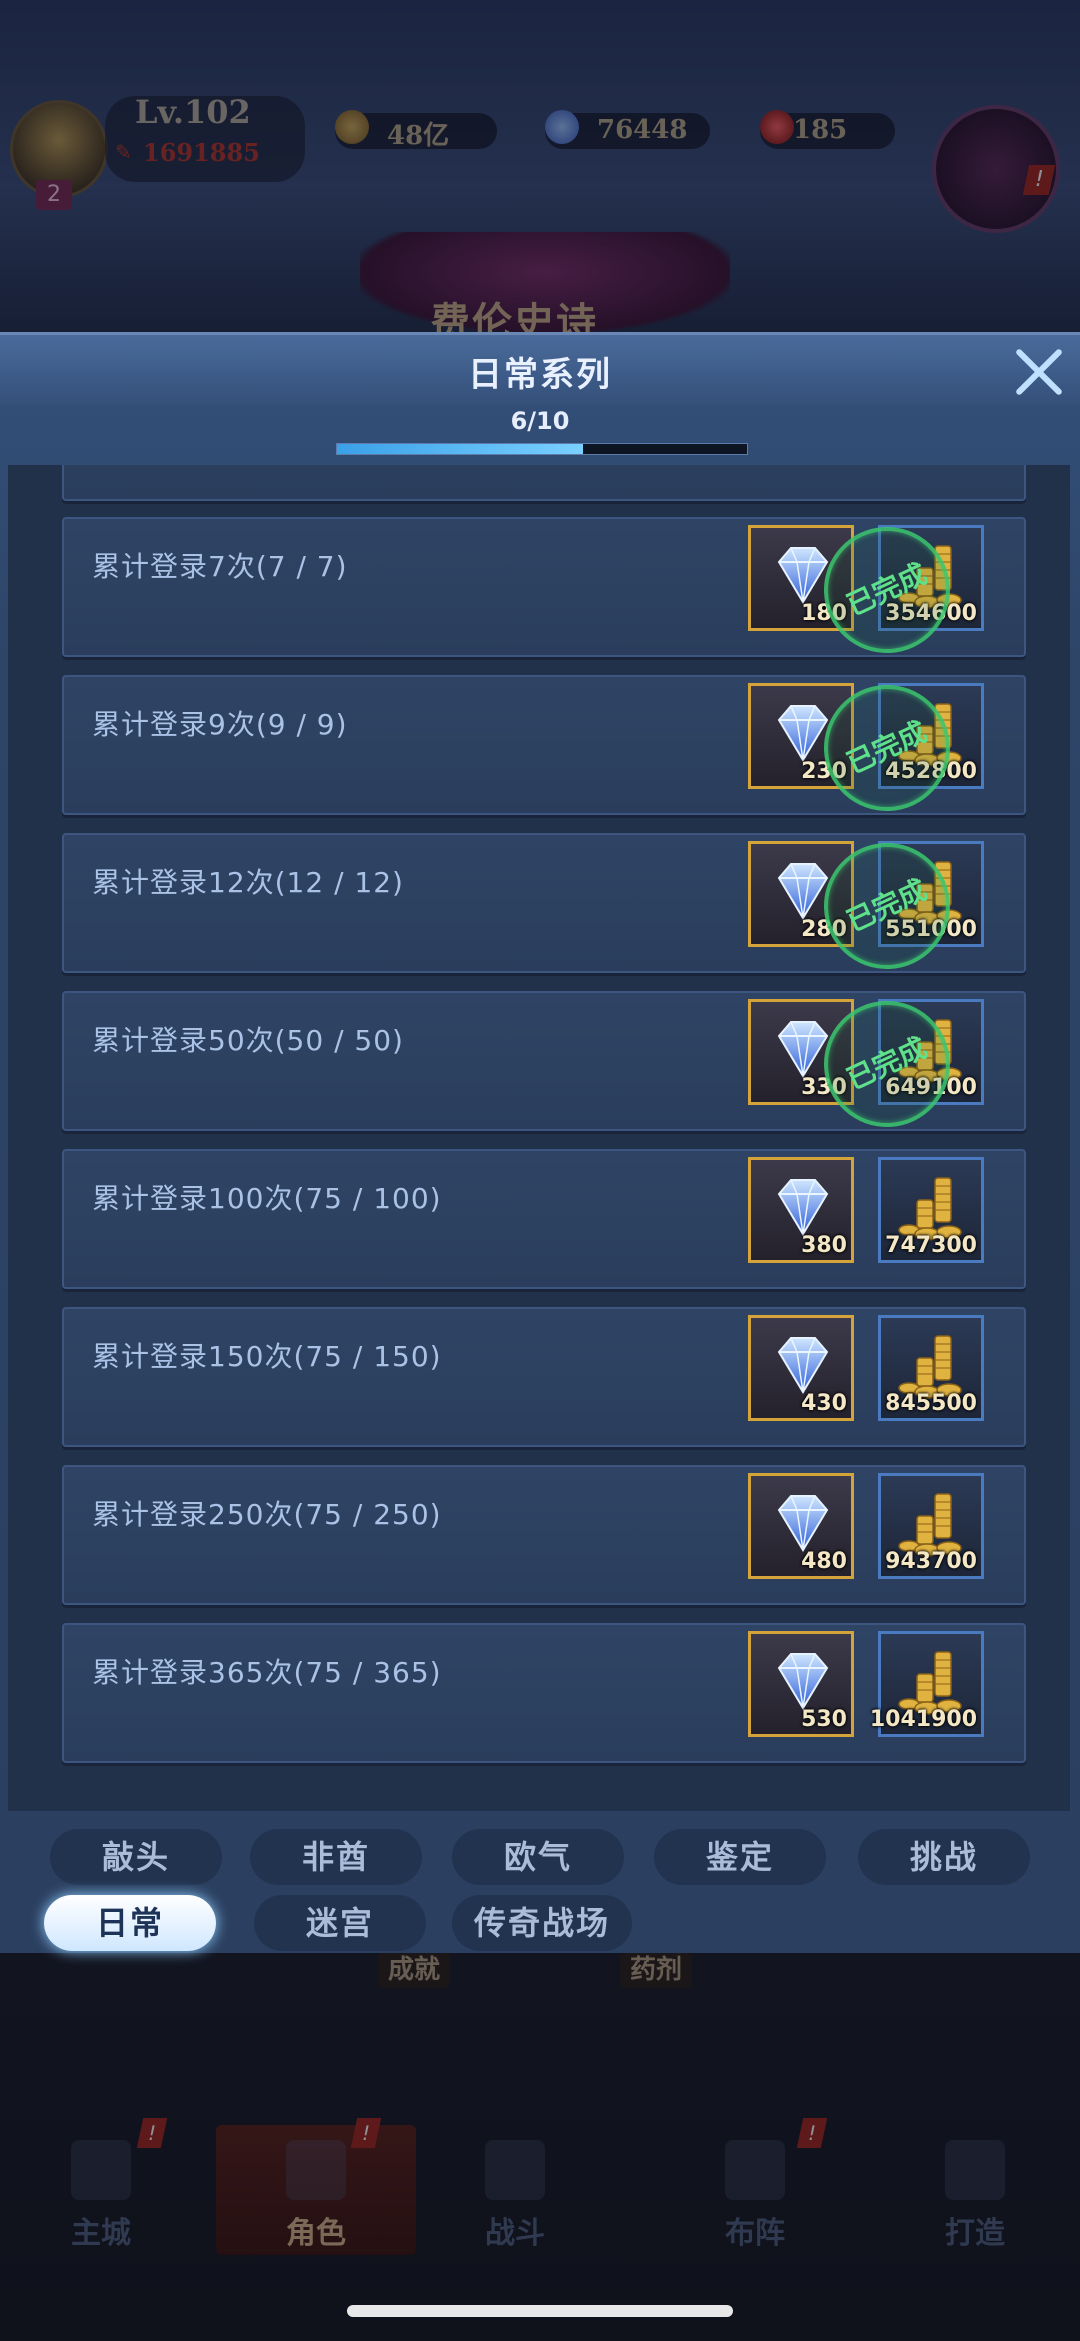  What do you see at coordinates (267, 1672) in the screenshot?
I see `task-label: 累计登录365次(75 / 365)` at bounding box center [267, 1672].